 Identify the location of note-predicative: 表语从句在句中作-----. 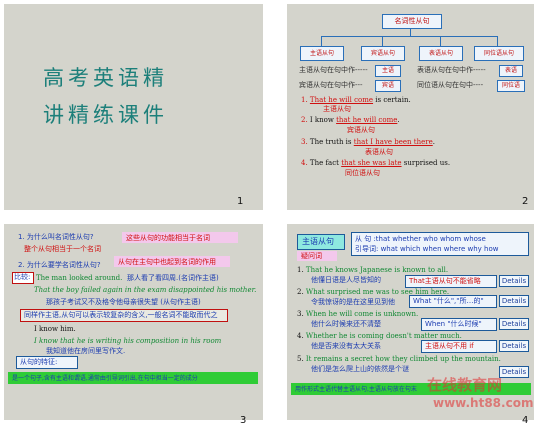
(451, 70).